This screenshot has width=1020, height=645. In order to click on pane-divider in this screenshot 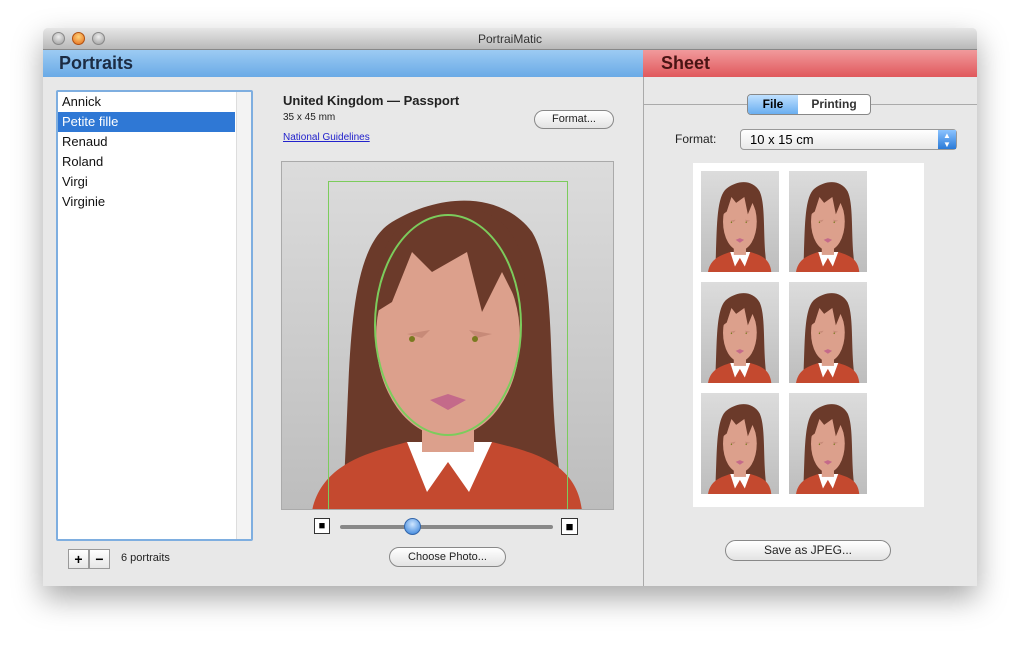, I will do `click(643, 331)`.